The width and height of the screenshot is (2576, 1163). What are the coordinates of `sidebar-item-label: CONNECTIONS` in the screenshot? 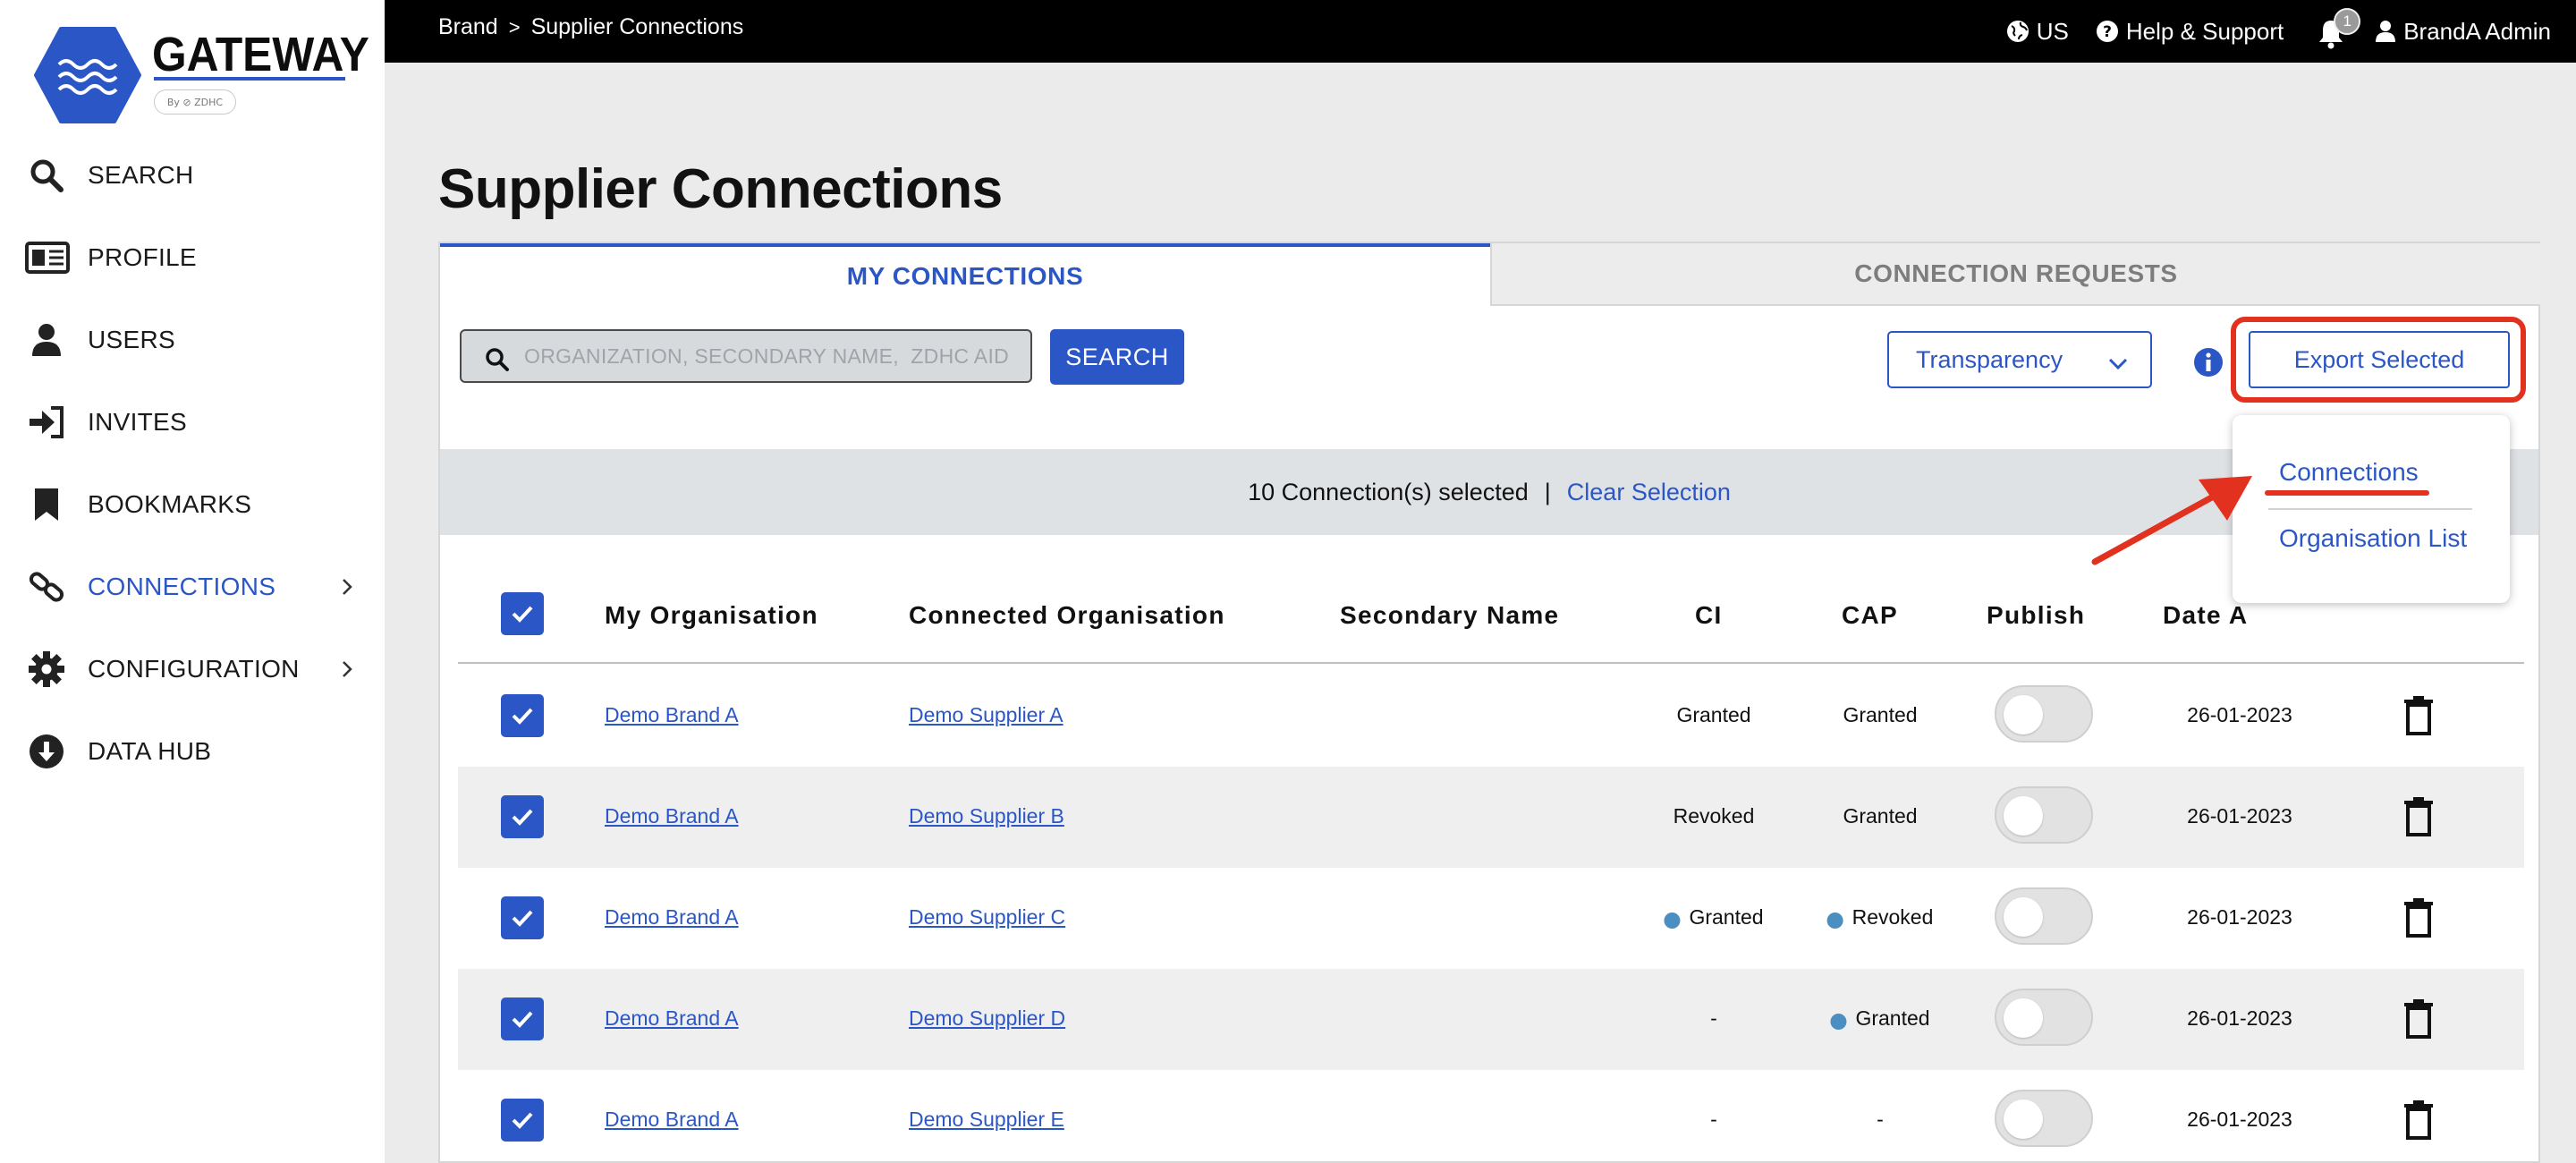 It's located at (182, 587).